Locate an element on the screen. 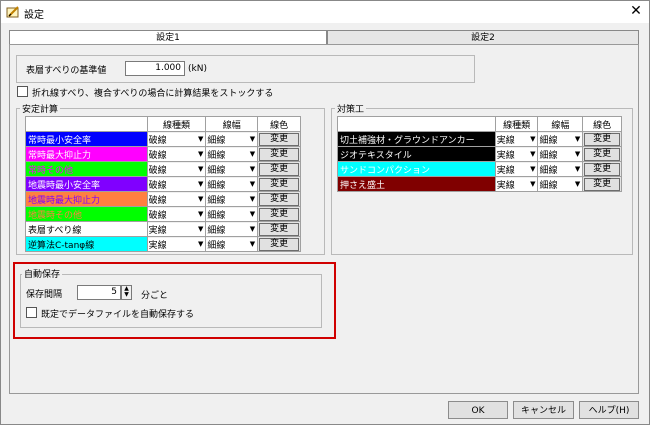 The height and width of the screenshot is (425, 650). stock-results-checkbox is located at coordinates (22, 91).